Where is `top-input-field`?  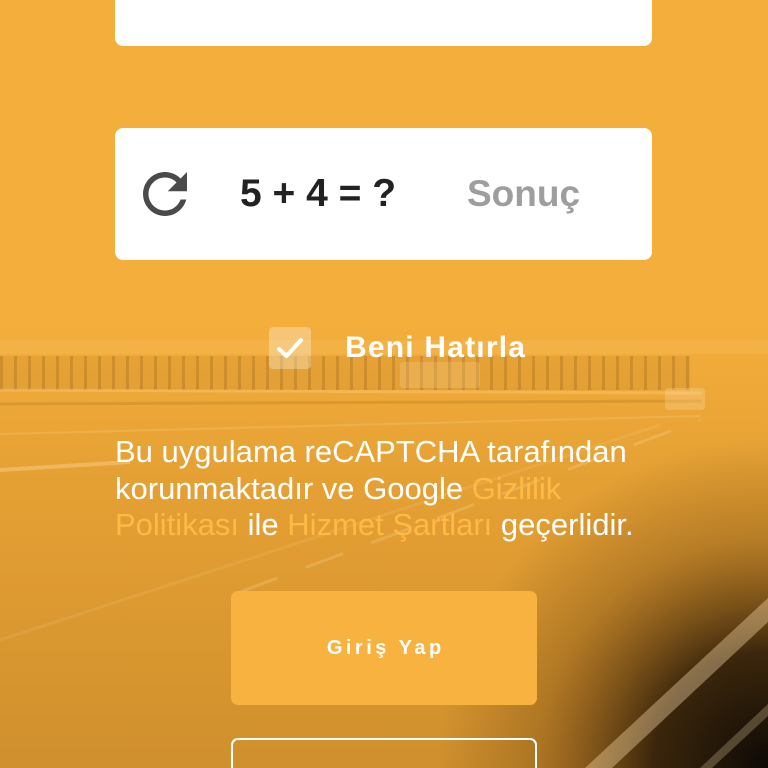 top-input-field is located at coordinates (383, 23).